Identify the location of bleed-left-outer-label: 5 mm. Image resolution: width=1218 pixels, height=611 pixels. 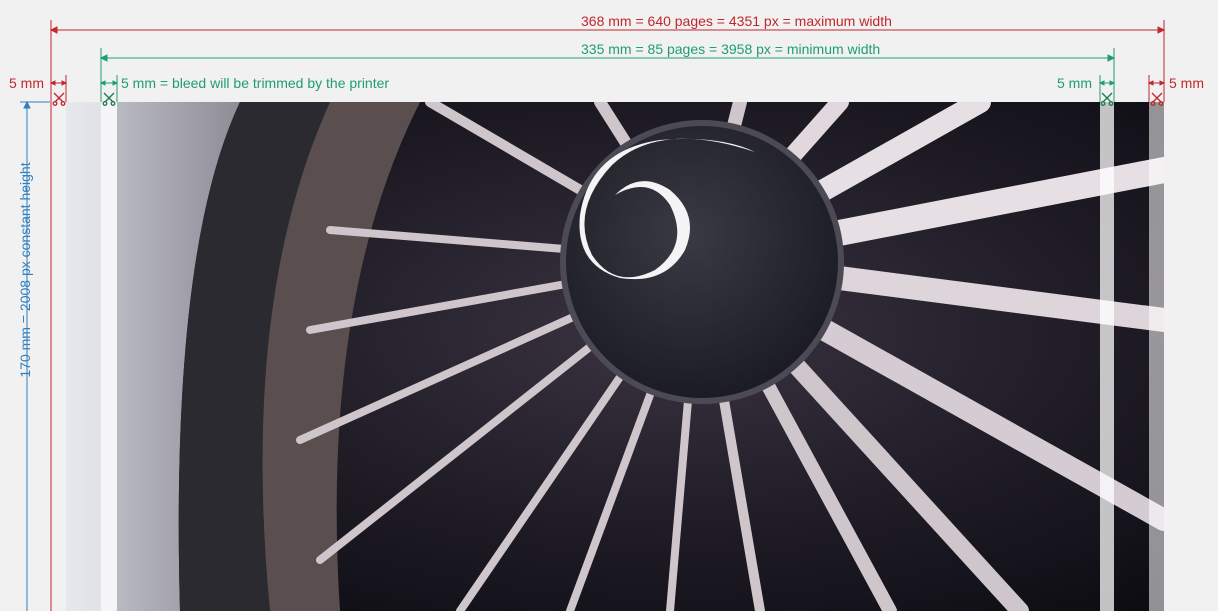
(26, 83).